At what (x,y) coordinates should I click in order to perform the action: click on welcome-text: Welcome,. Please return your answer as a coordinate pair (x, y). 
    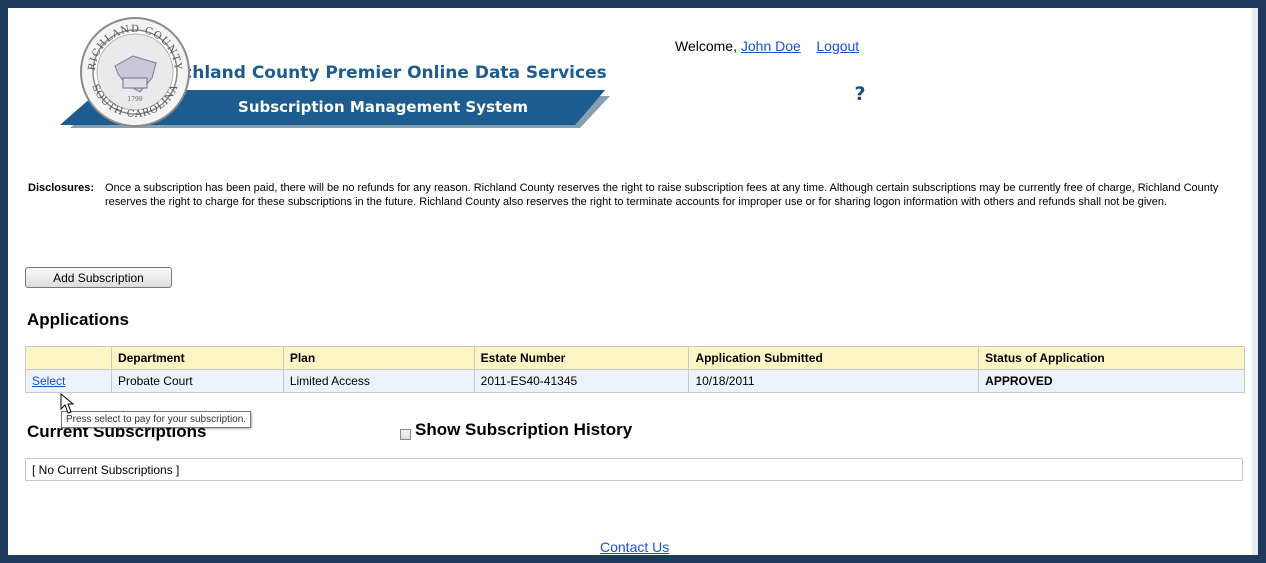
    Looking at the image, I should click on (706, 46).